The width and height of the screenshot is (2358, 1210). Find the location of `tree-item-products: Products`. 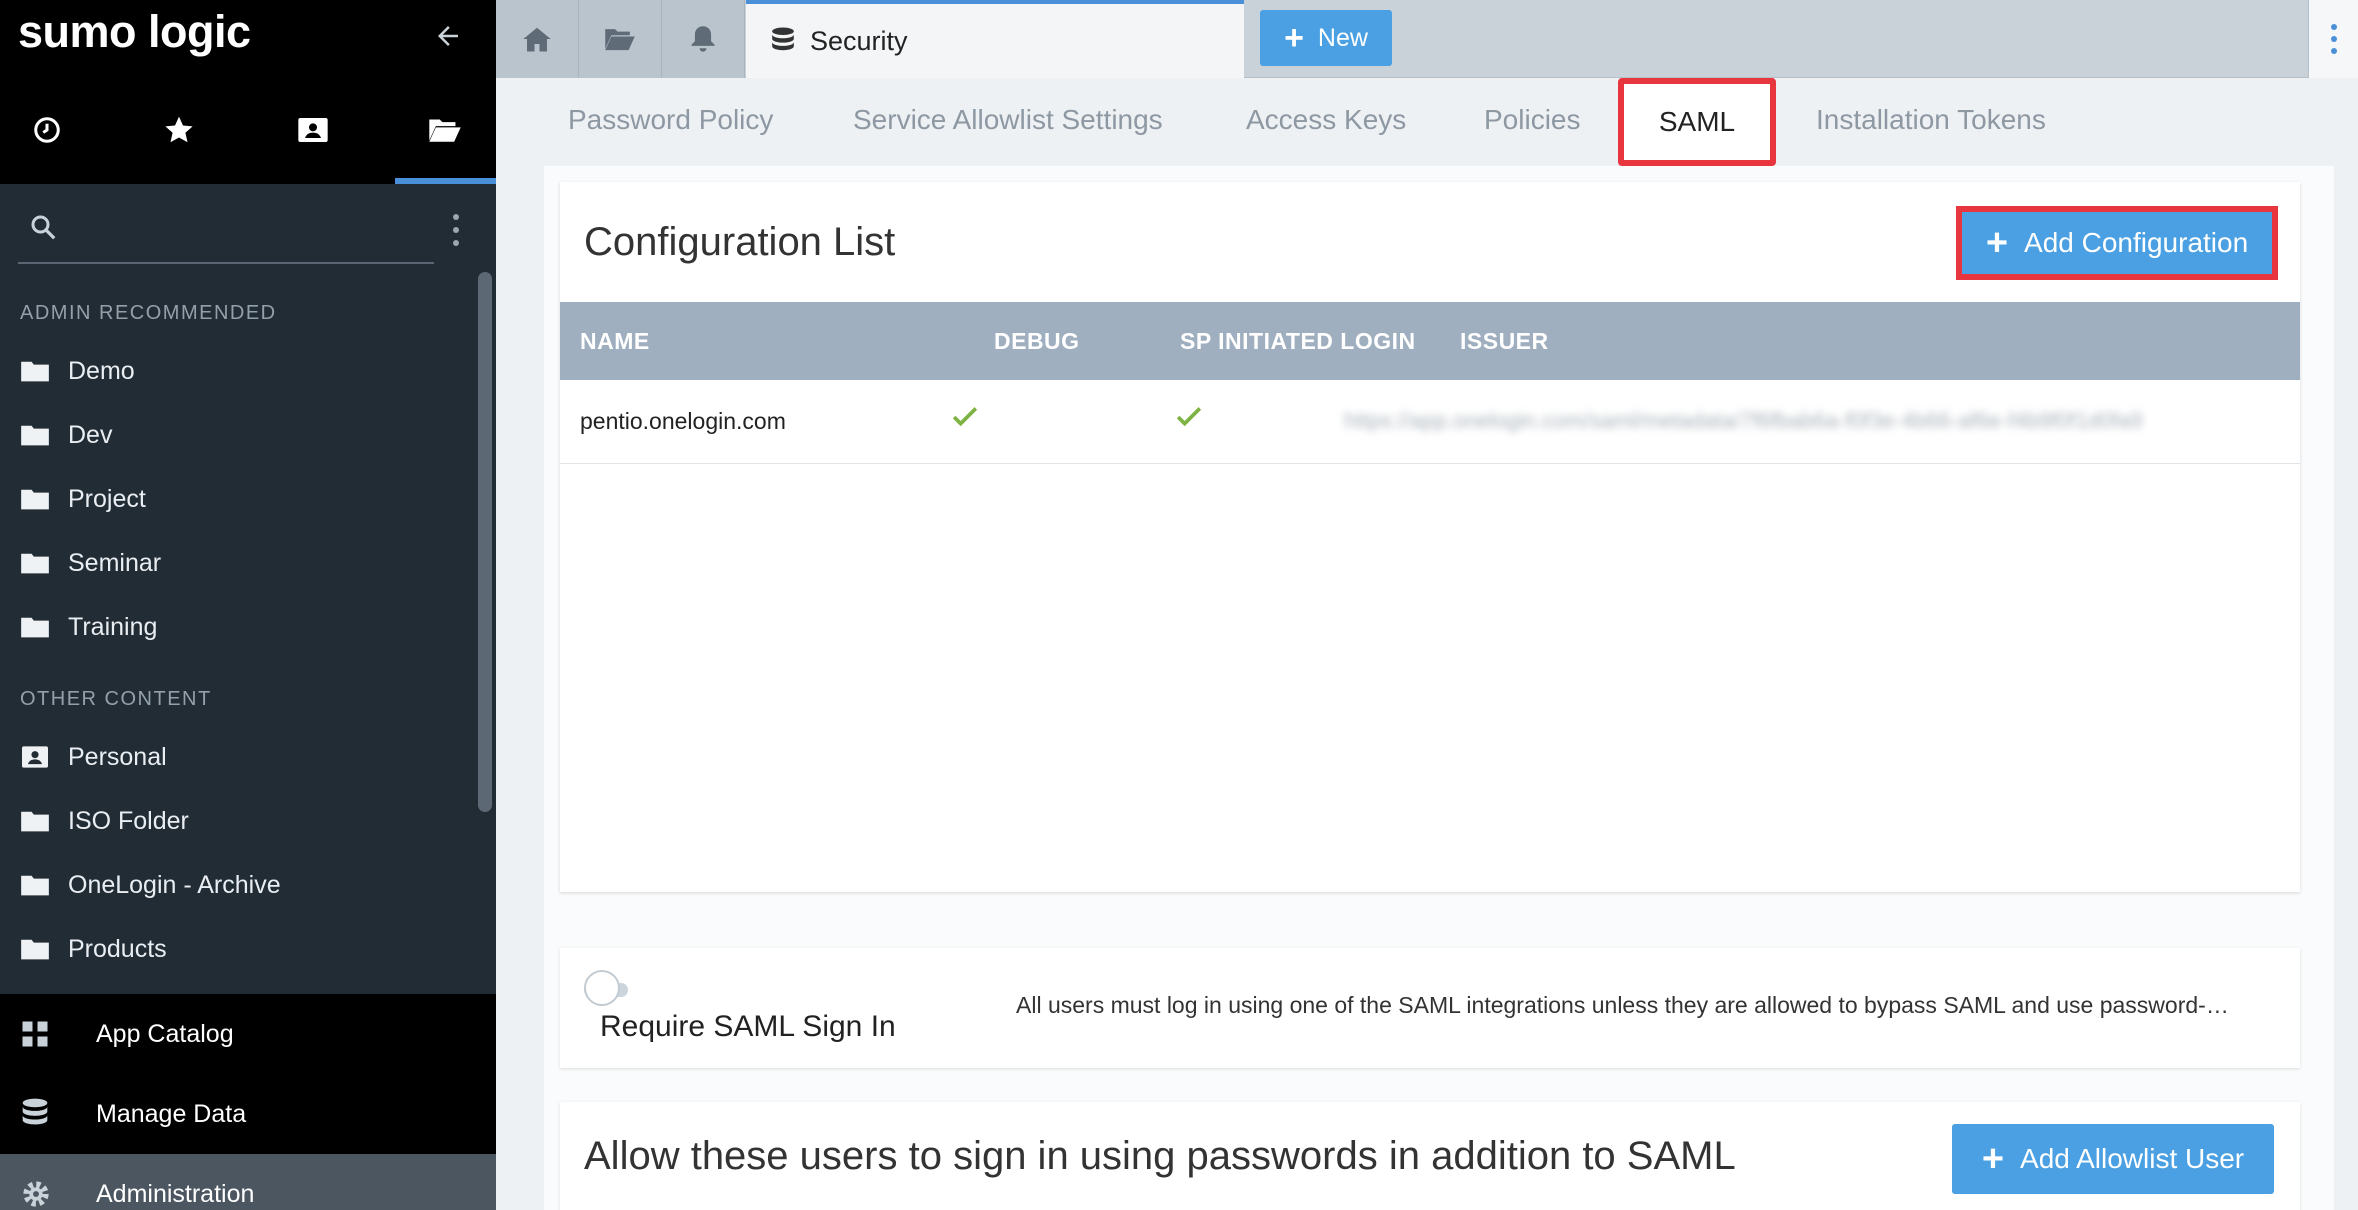

tree-item-products: Products is located at coordinates (240, 949).